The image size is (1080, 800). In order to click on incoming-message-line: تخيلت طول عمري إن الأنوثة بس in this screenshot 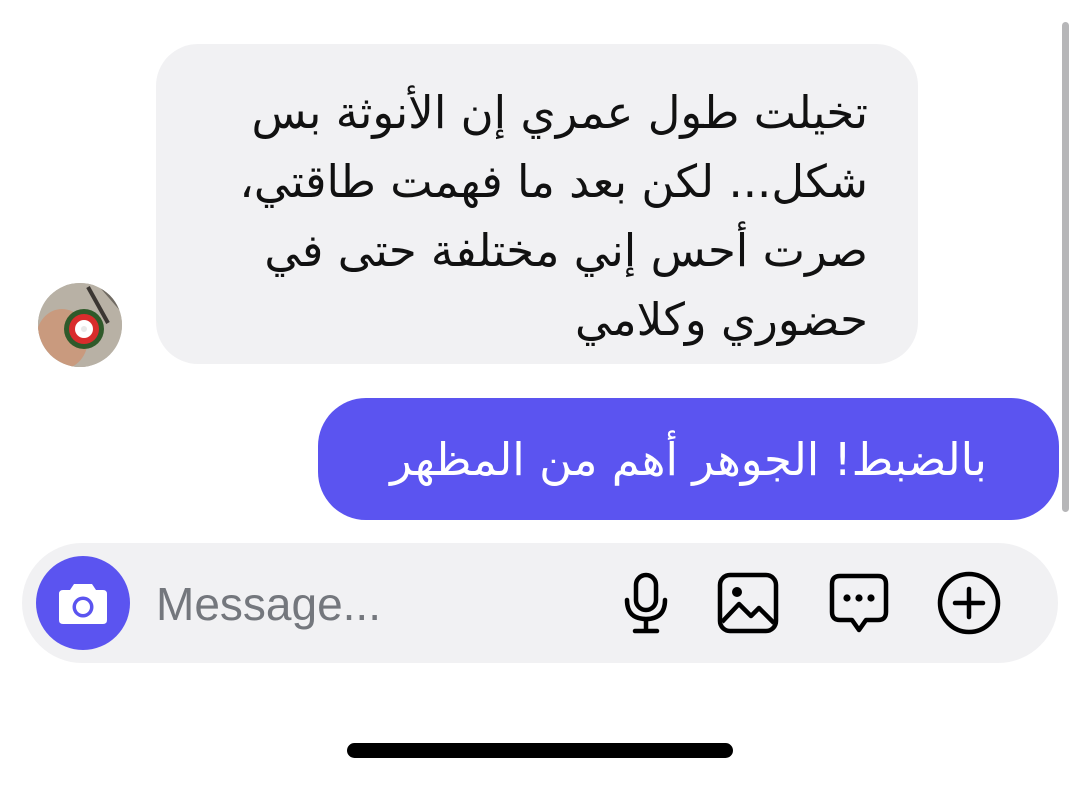, I will do `click(559, 112)`.